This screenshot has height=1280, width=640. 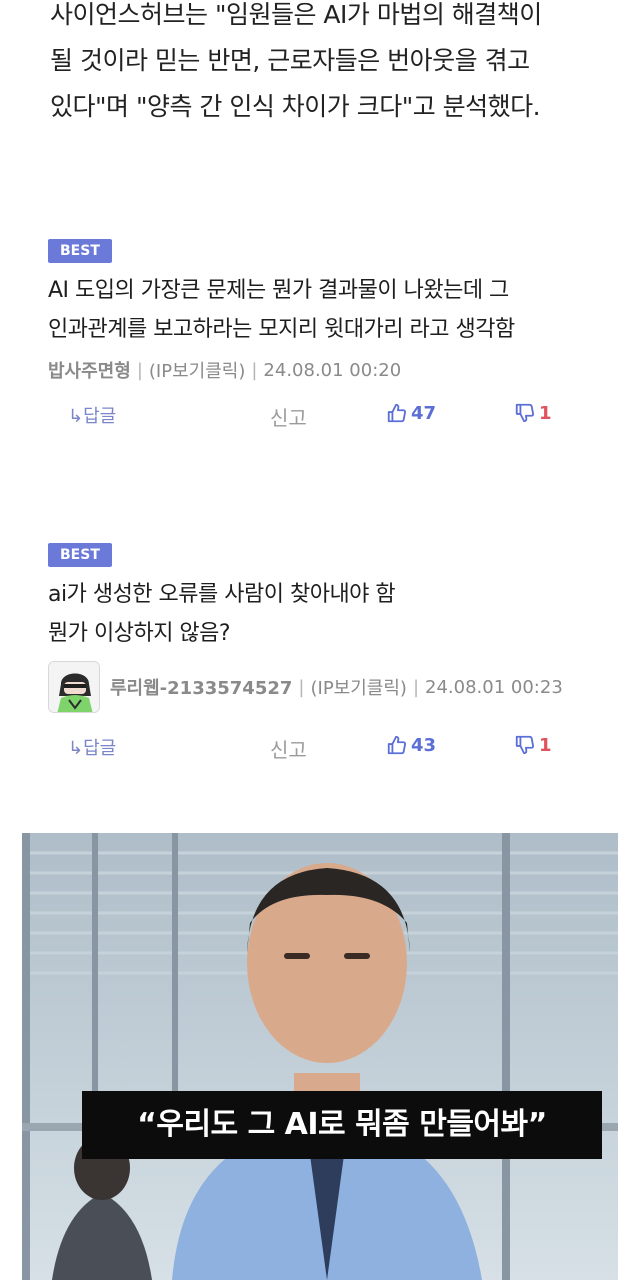 I want to click on like-button: 47, so click(x=411, y=413).